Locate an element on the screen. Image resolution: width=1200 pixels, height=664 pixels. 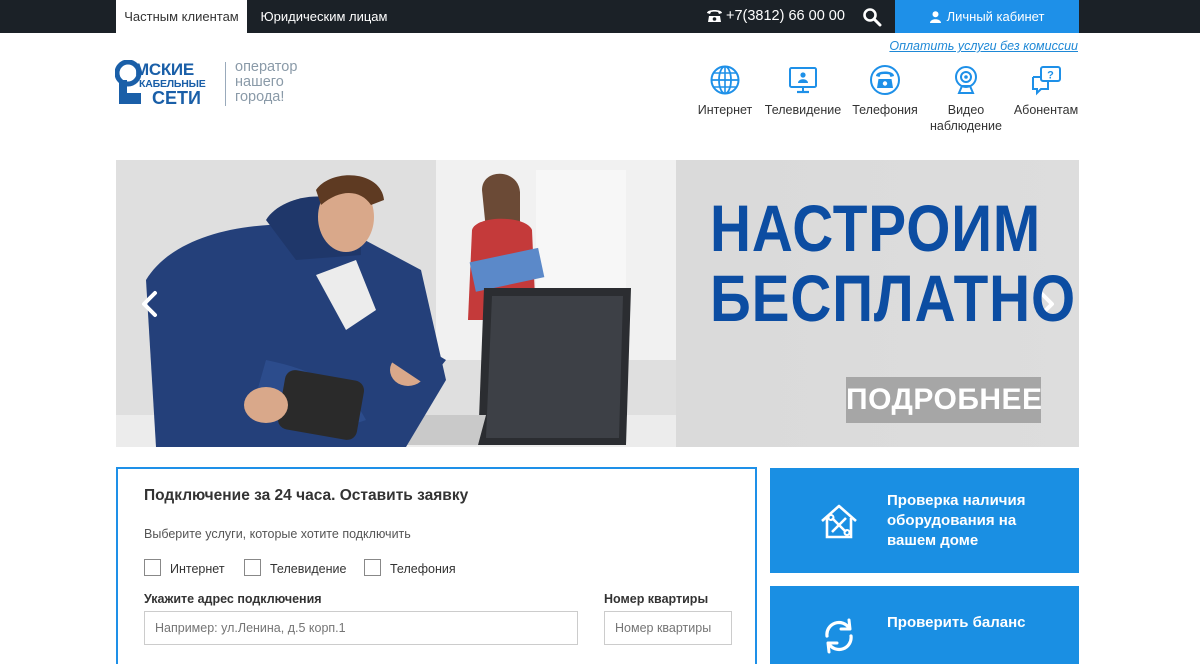
nav-video-label: Видео наблюдение is located at coordinates (966, 118).